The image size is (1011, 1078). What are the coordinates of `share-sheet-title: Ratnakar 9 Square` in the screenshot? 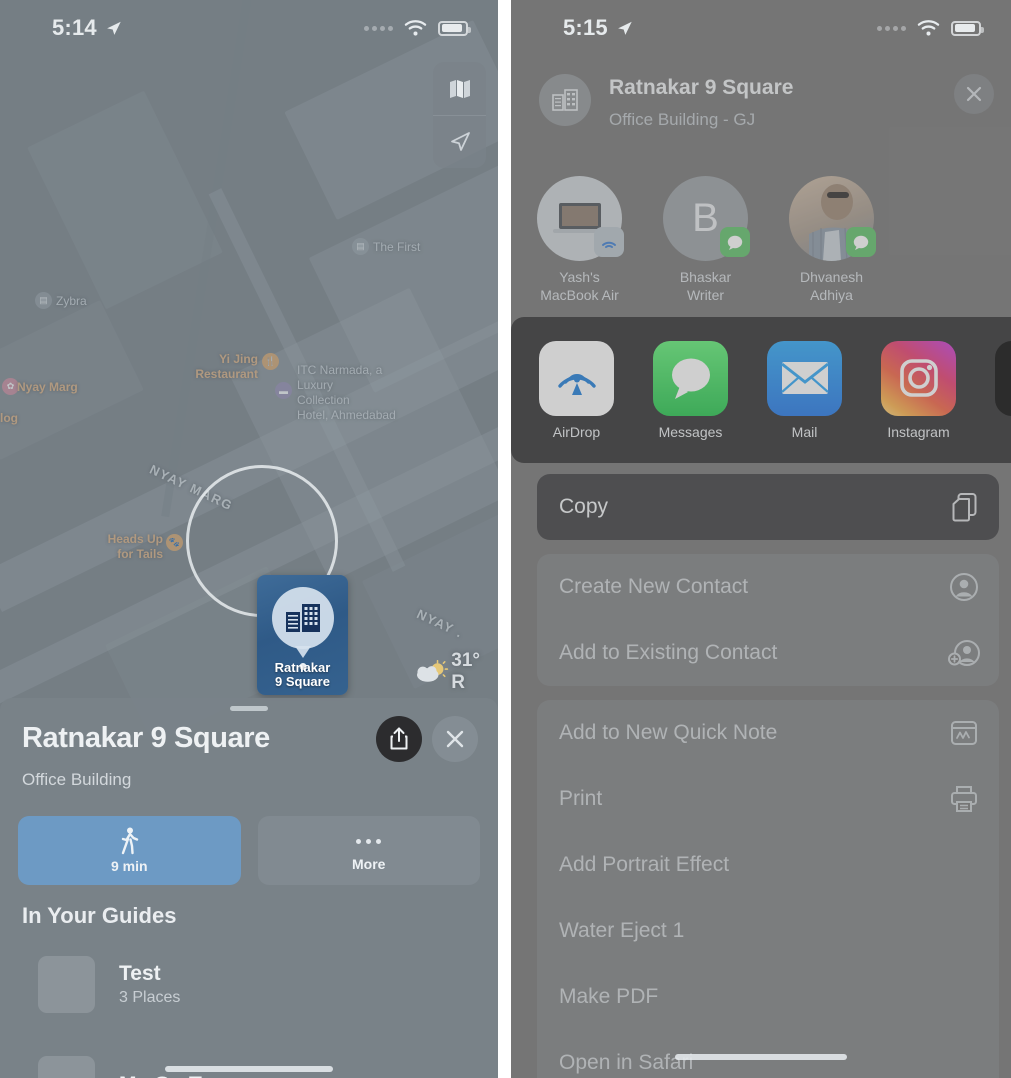 It's located at (701, 87).